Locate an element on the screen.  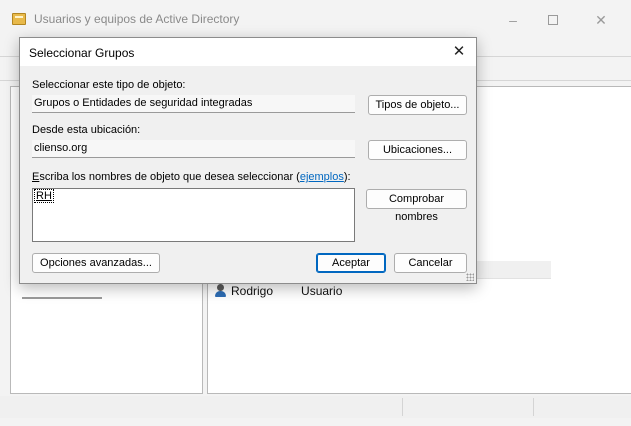
object-type-label: Seleccionar este tipo de objeto: is located at coordinates (109, 85).